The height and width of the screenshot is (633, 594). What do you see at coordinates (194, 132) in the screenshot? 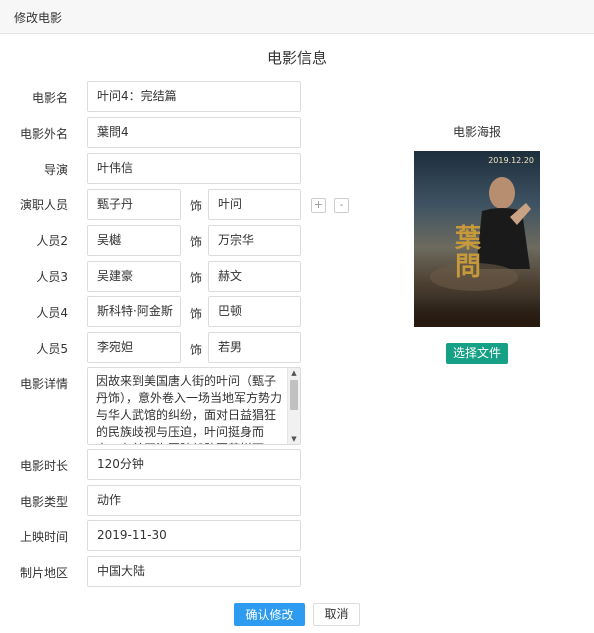
I see `foreign-name-input: 葉問4` at bounding box center [194, 132].